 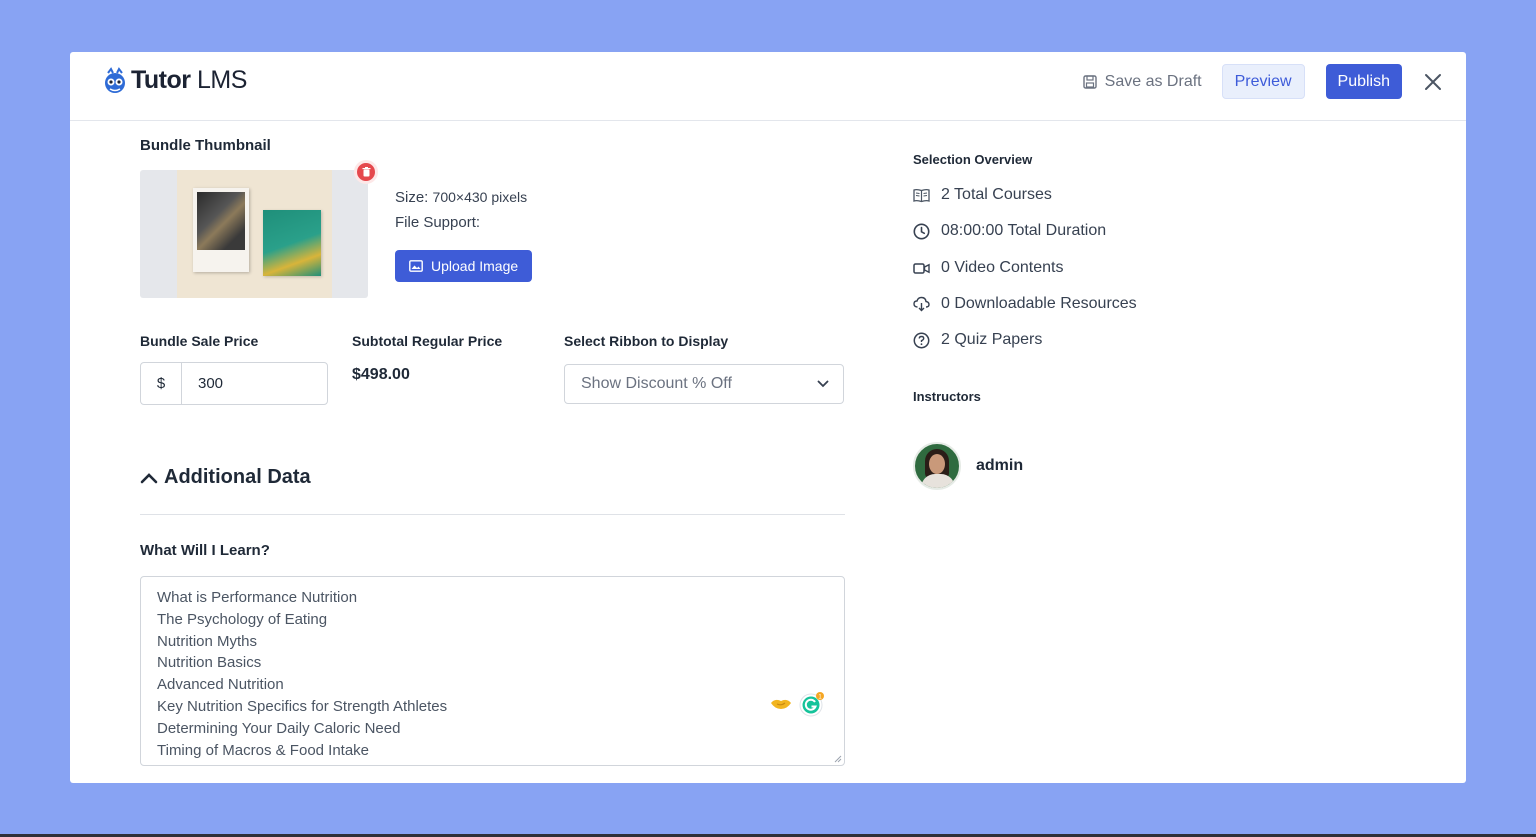 I want to click on thumbnail-artwork, so click(x=254, y=234).